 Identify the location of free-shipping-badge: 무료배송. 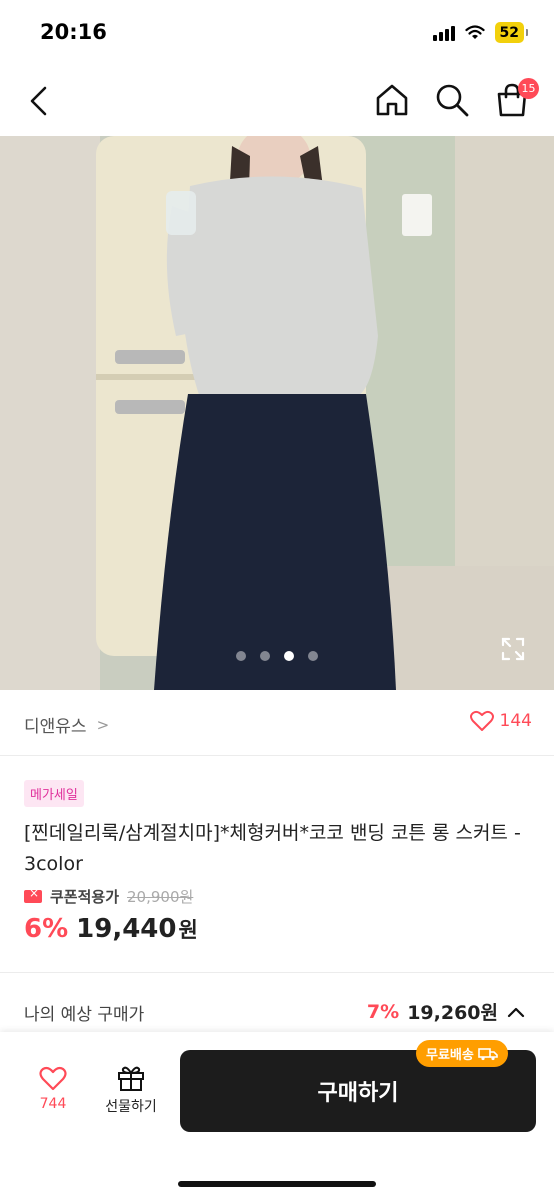
(462, 1053).